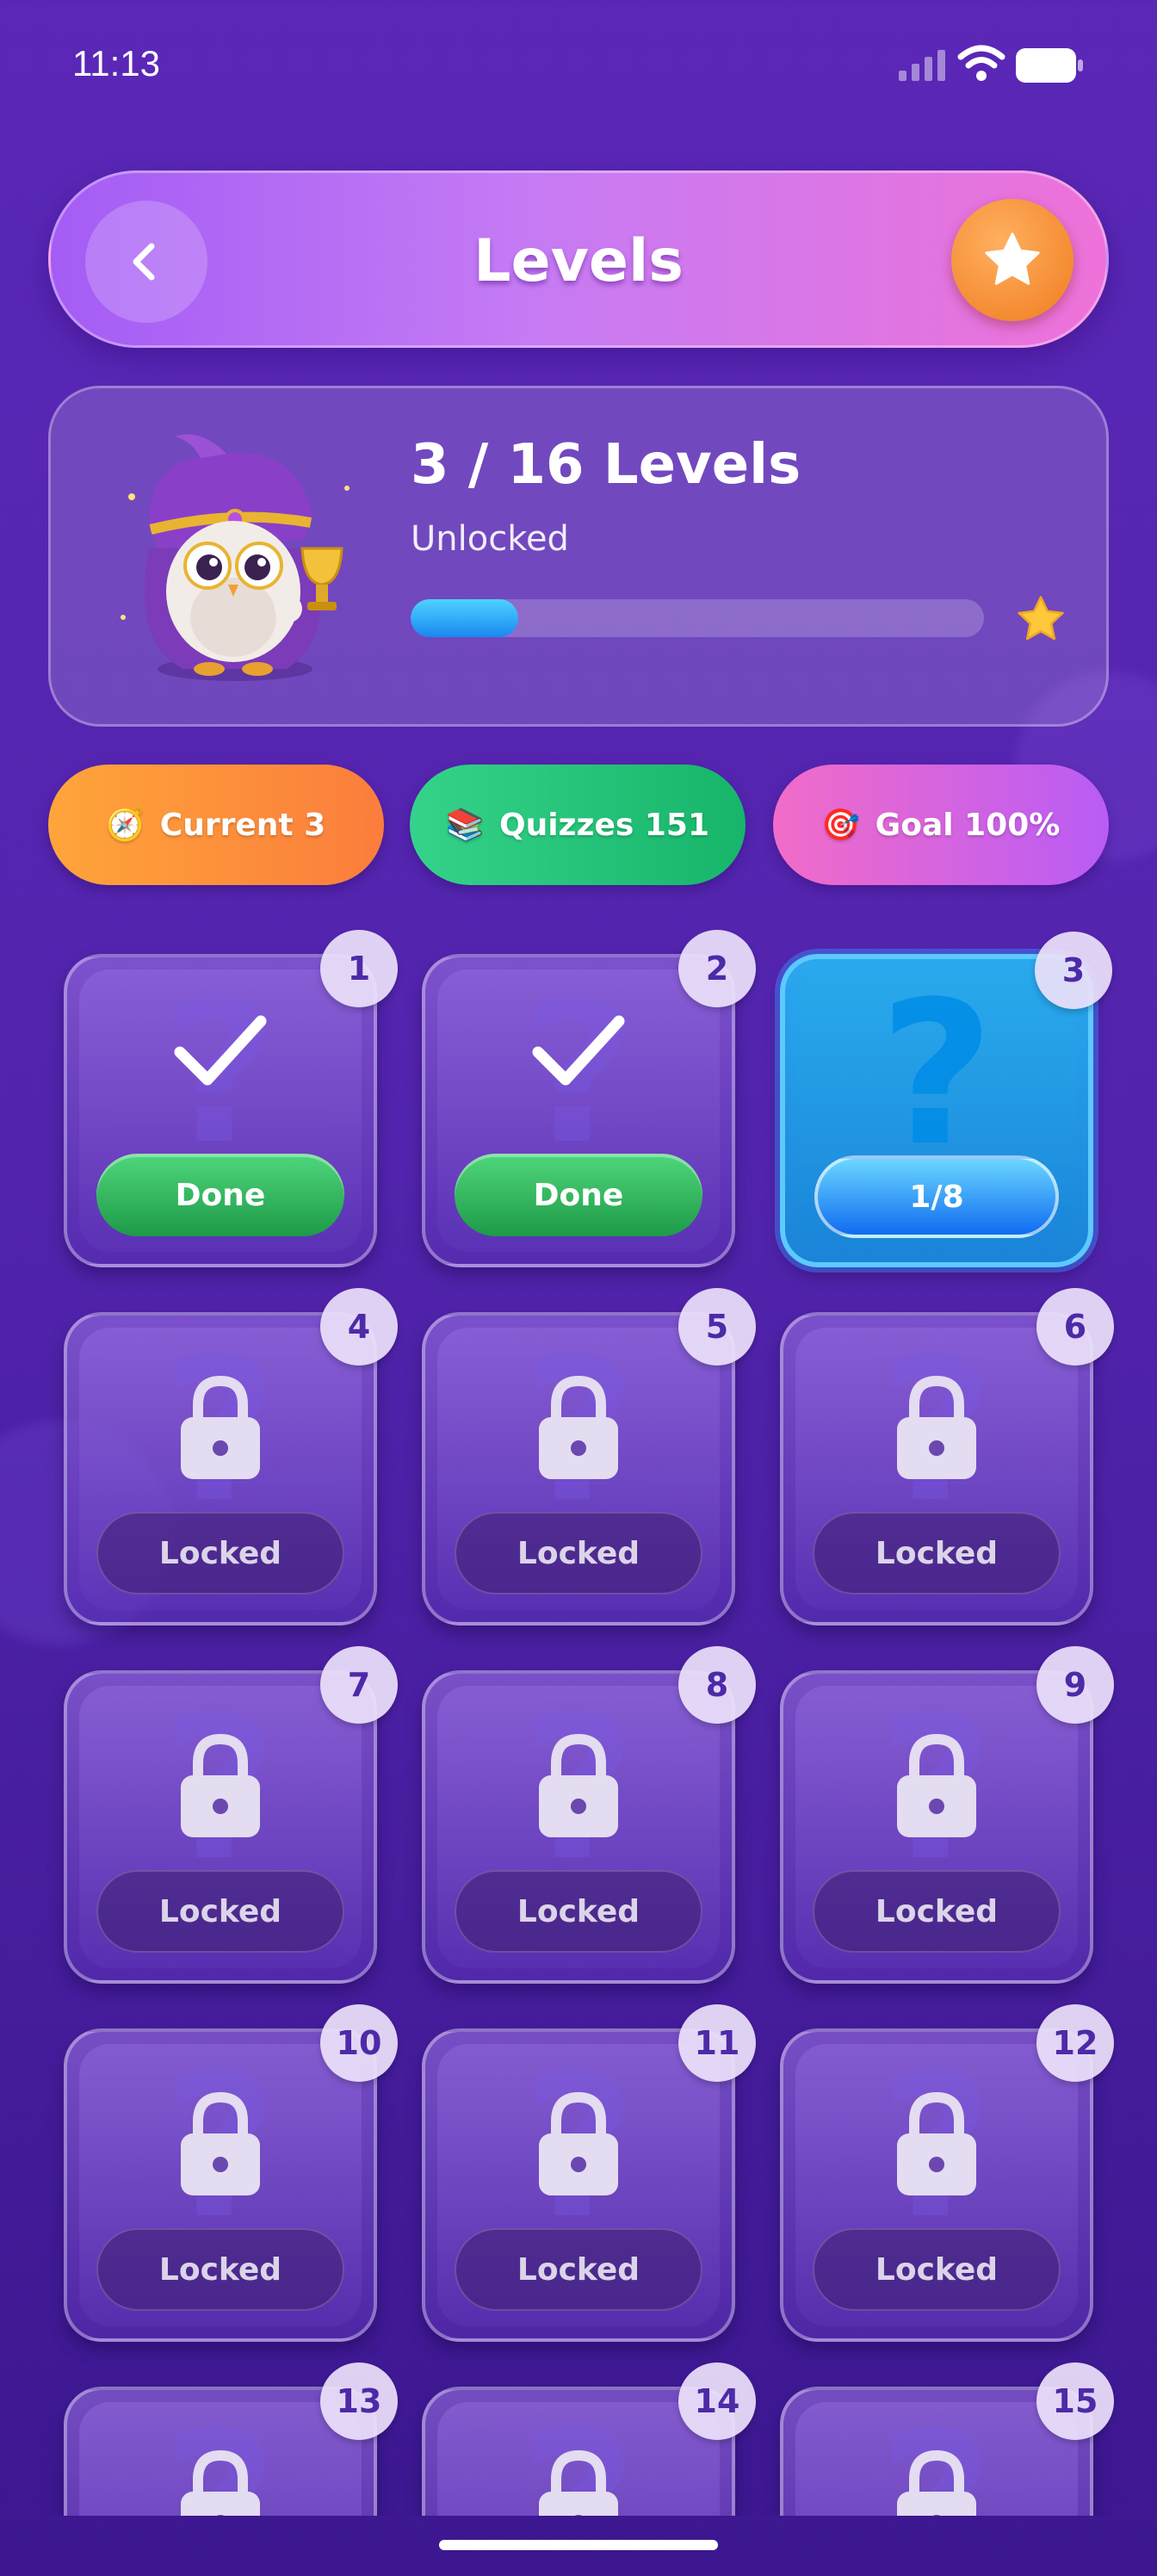 The width and height of the screenshot is (1157, 2576). Describe the element at coordinates (579, 2545) in the screenshot. I see `home-indicator` at that location.